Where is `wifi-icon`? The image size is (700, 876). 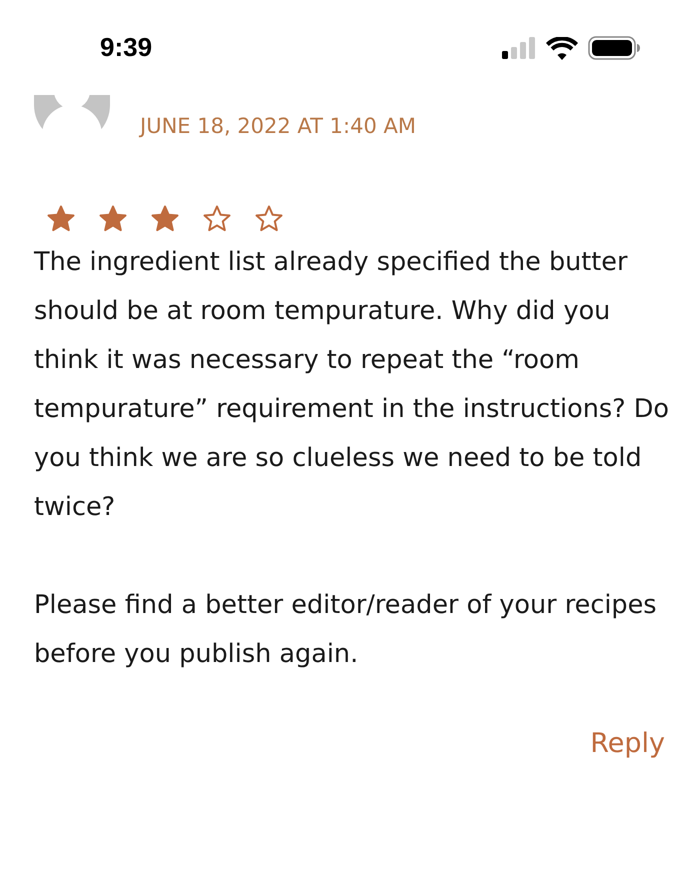
wifi-icon is located at coordinates (562, 48).